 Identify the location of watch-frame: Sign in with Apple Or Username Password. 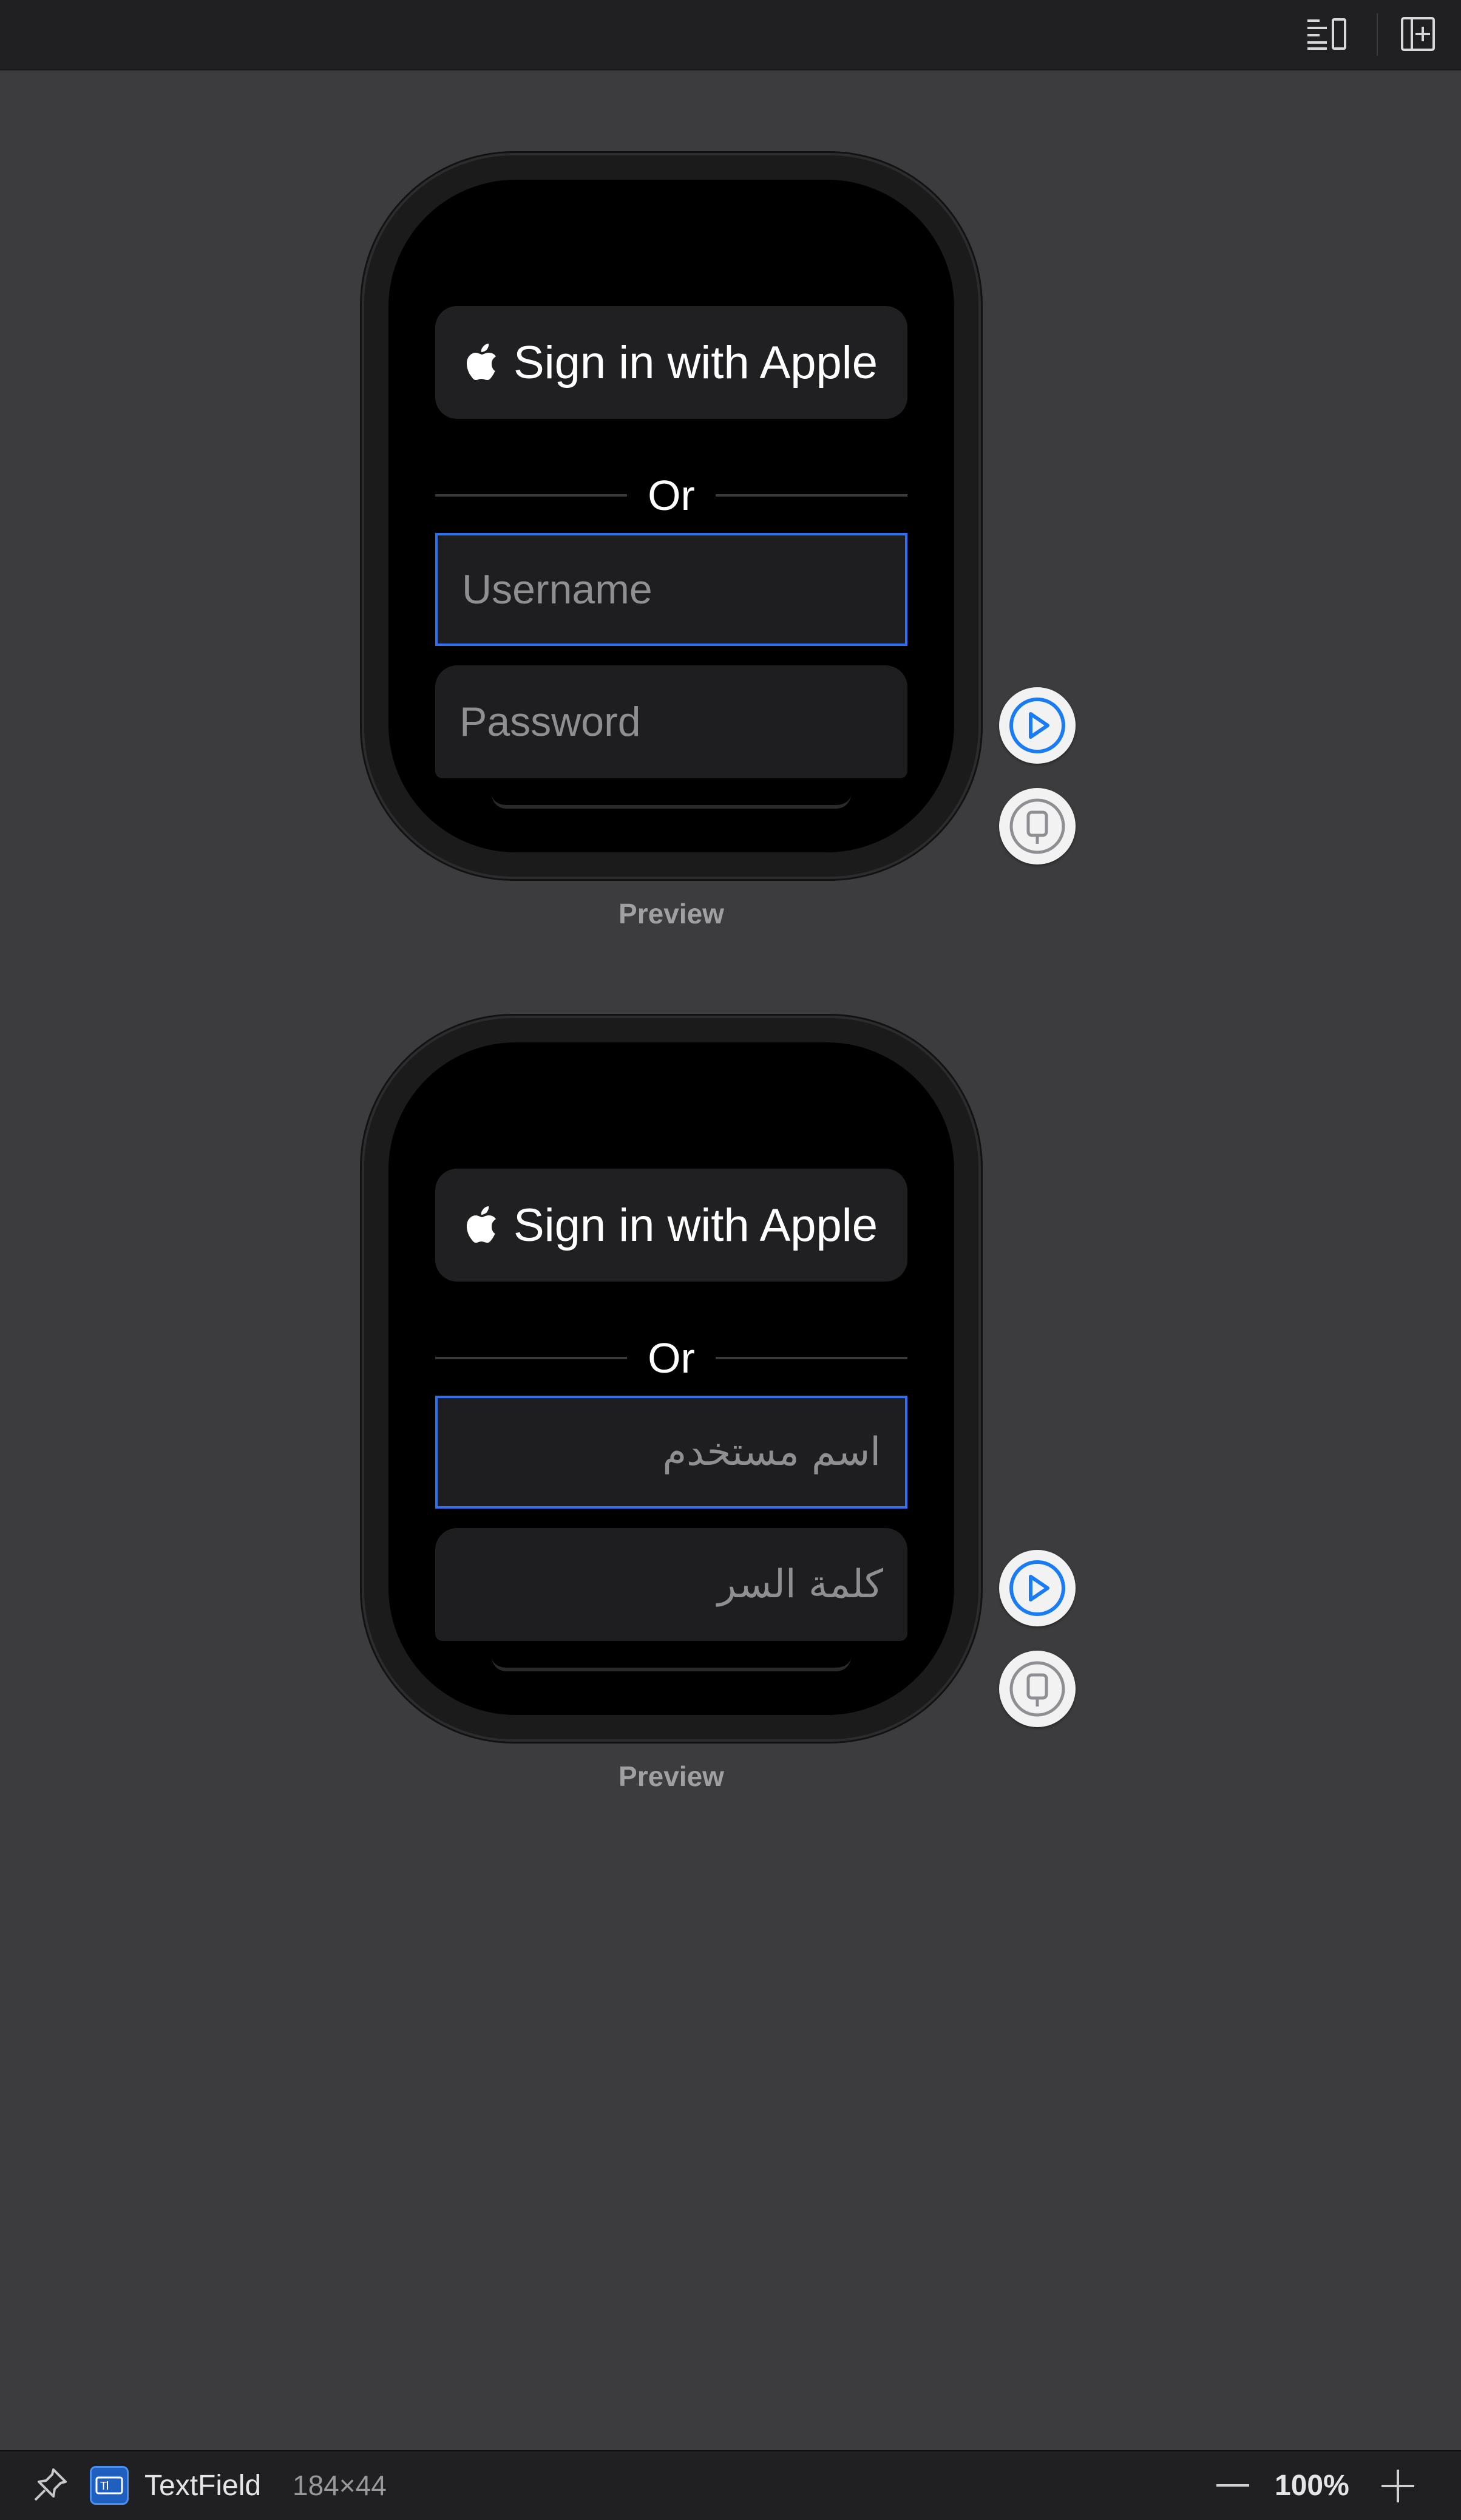
(671, 516).